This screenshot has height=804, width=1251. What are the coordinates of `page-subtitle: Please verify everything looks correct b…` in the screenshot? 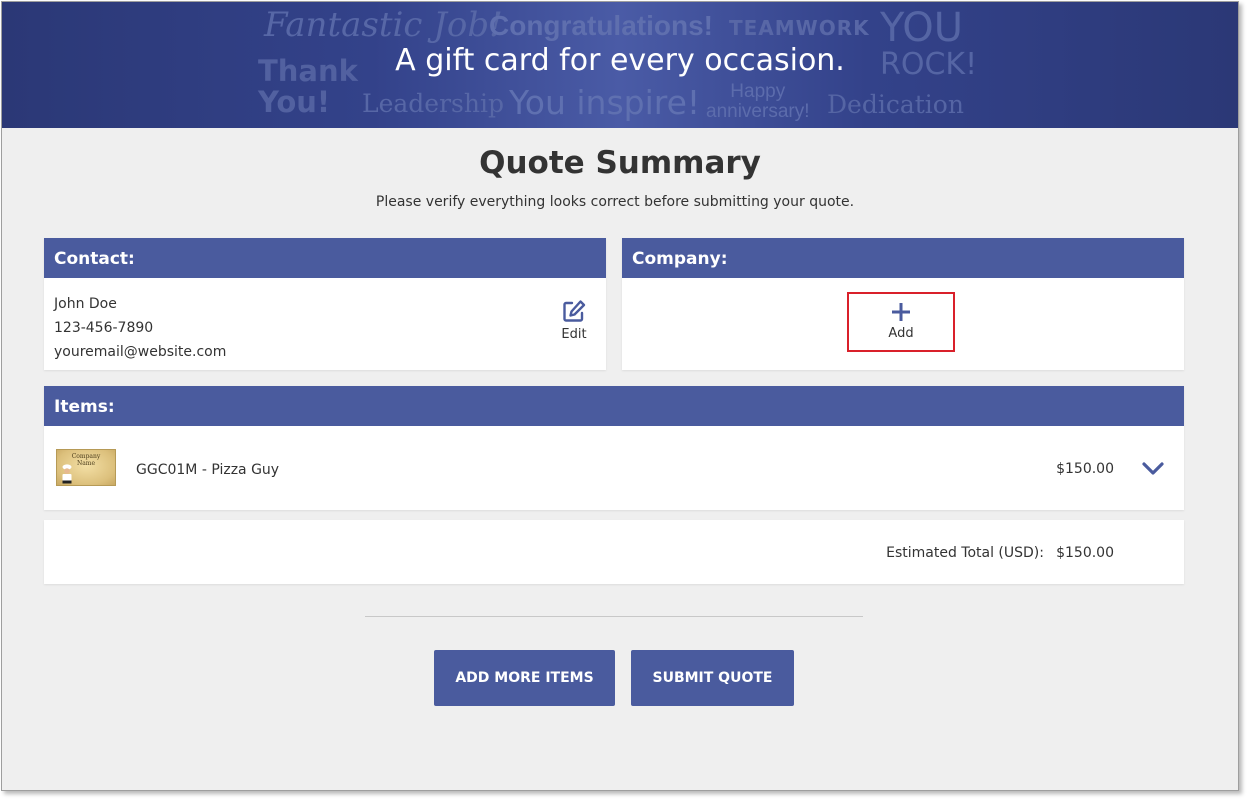 It's located at (615, 202).